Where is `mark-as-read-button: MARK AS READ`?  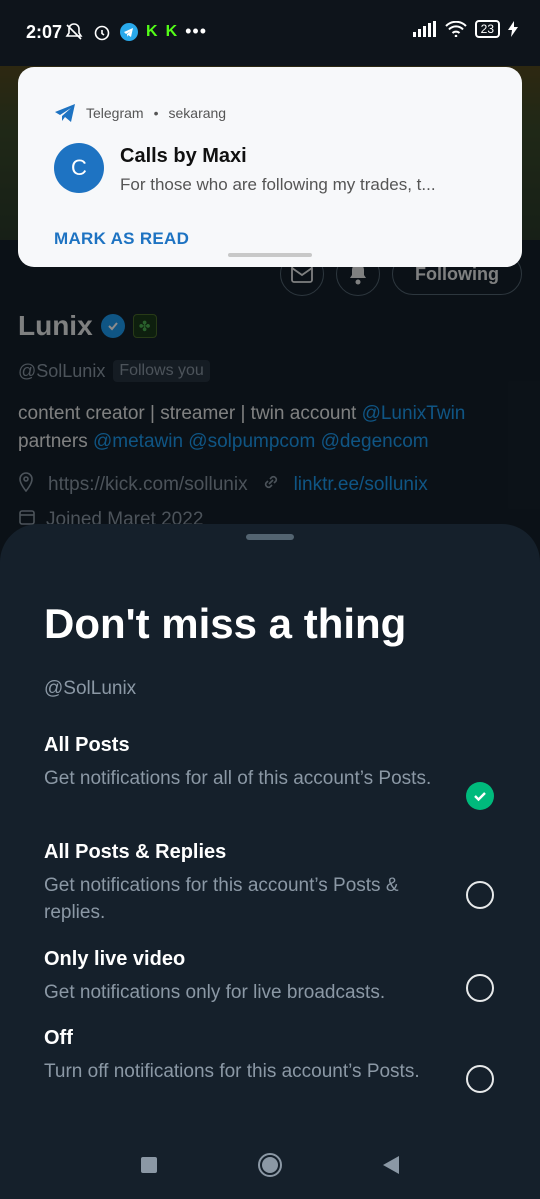 mark-as-read-button: MARK AS READ is located at coordinates (121, 239).